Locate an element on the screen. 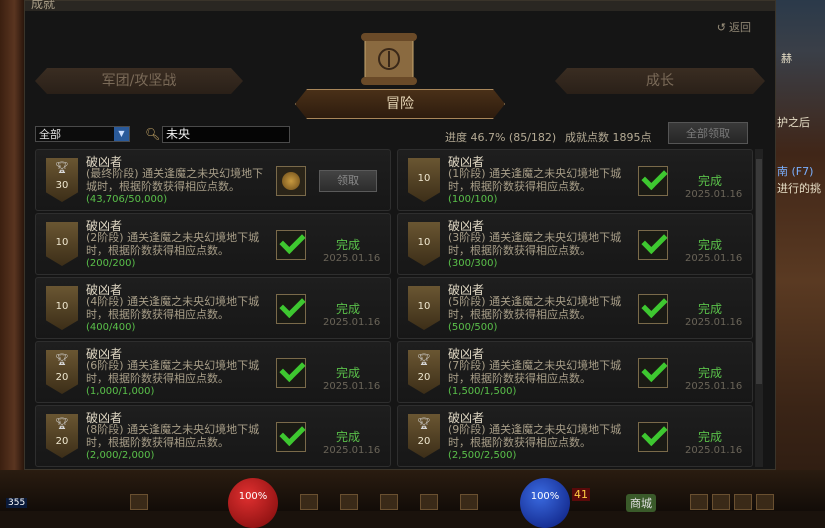 Image resolution: width=825 pixels, height=528 pixels. tab-legion-siege: 军团/攻坚战 is located at coordinates (139, 81).